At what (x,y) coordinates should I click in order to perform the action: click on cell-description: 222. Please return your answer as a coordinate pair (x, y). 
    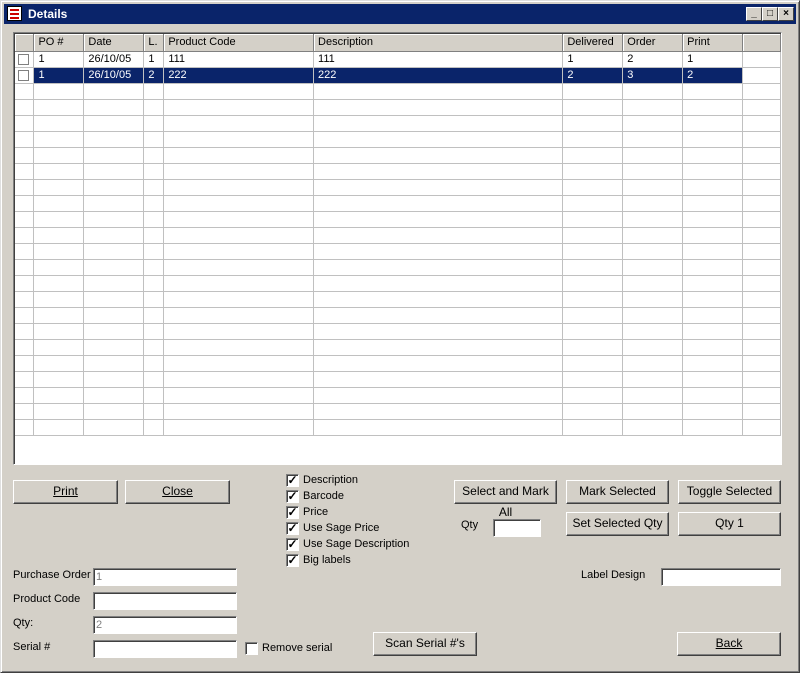
    Looking at the image, I should click on (438, 75).